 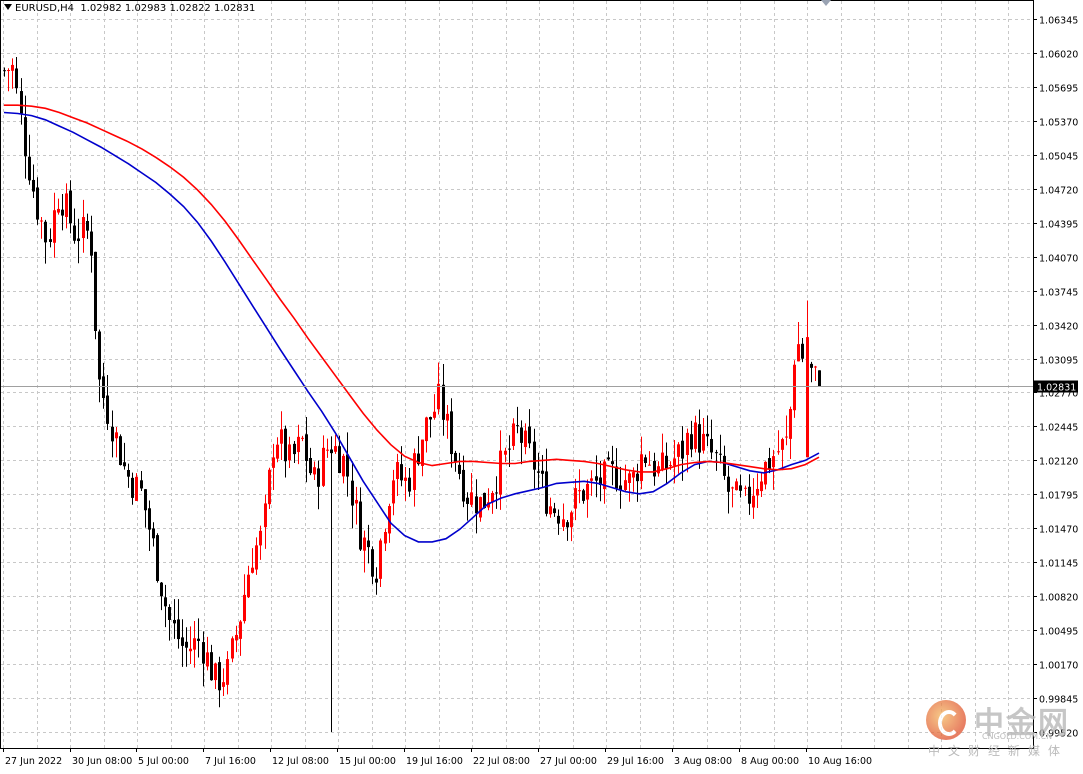 What do you see at coordinates (997, 727) in the screenshot?
I see `watermark-logo: 中金网 CNGOLD.COM.CN 中文财经新媒体` at bounding box center [997, 727].